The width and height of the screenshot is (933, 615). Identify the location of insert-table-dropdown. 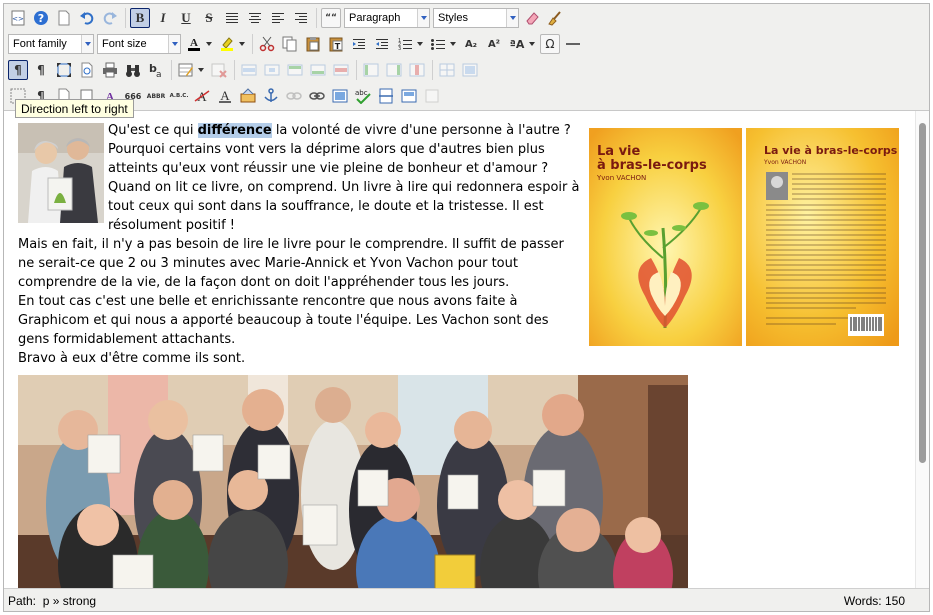
(201, 70).